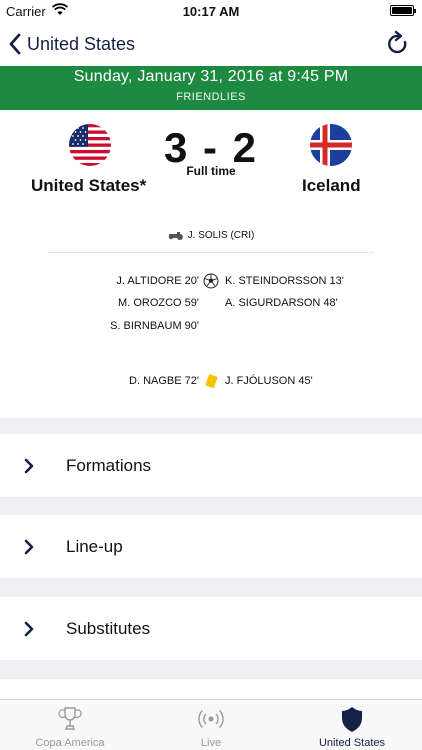 This screenshot has height=750, width=422. I want to click on away-goal-2: A. SIGURDARSON 48', so click(281, 303).